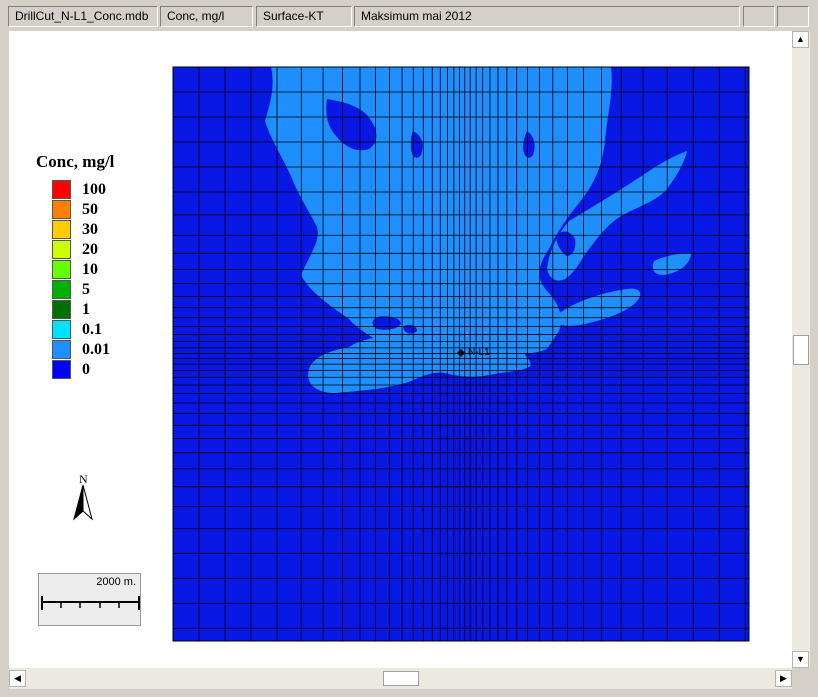 This screenshot has width=818, height=697. Describe the element at coordinates (86, 309) in the screenshot. I see `legend-label: 1` at that location.